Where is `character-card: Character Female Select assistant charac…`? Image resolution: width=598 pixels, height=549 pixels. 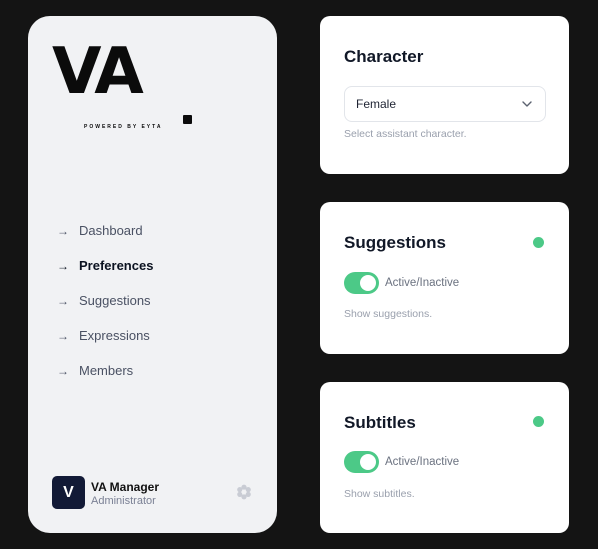
character-card: Character Female Select assistant charac… is located at coordinates (444, 95).